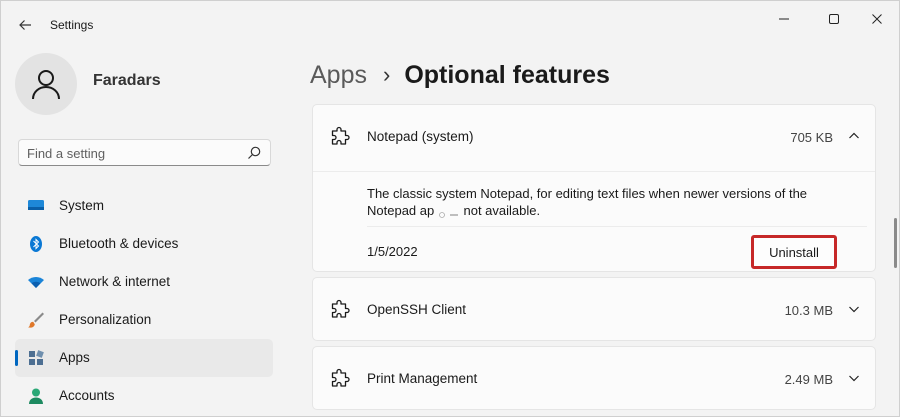 This screenshot has width=900, height=417. What do you see at coordinates (594, 137) in the screenshot?
I see `feature-header: Notepad (system) 705 KB` at bounding box center [594, 137].